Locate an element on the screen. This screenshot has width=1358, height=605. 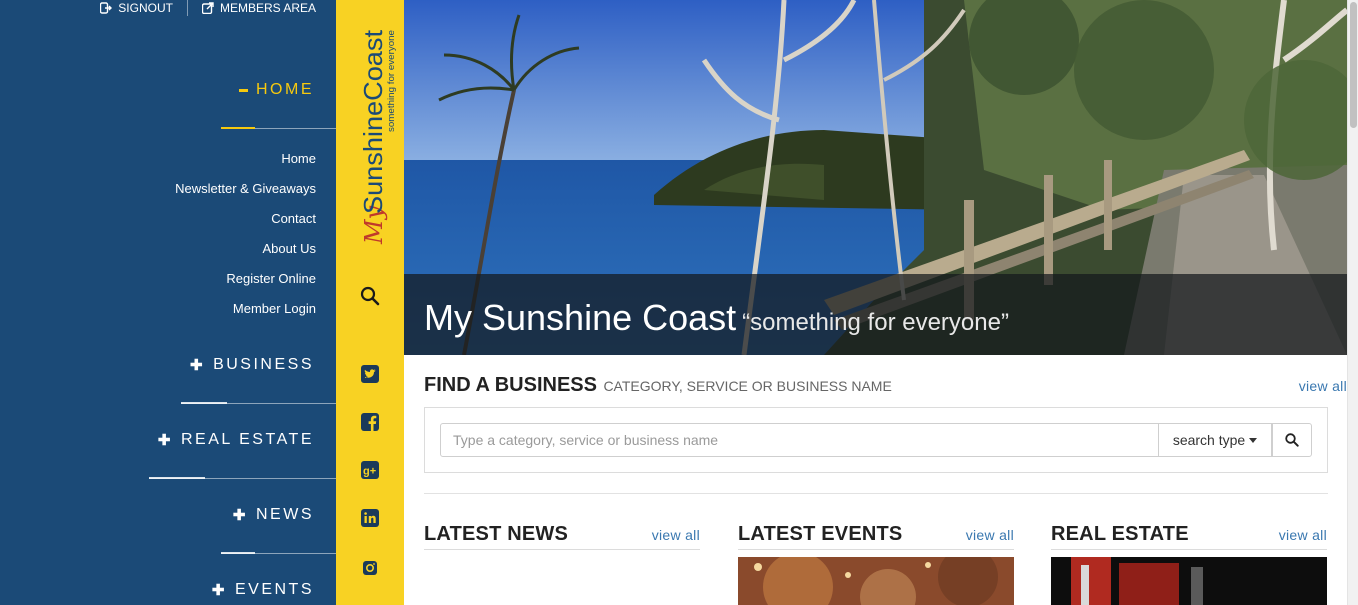
search-type-label: search type is located at coordinates (1209, 440).